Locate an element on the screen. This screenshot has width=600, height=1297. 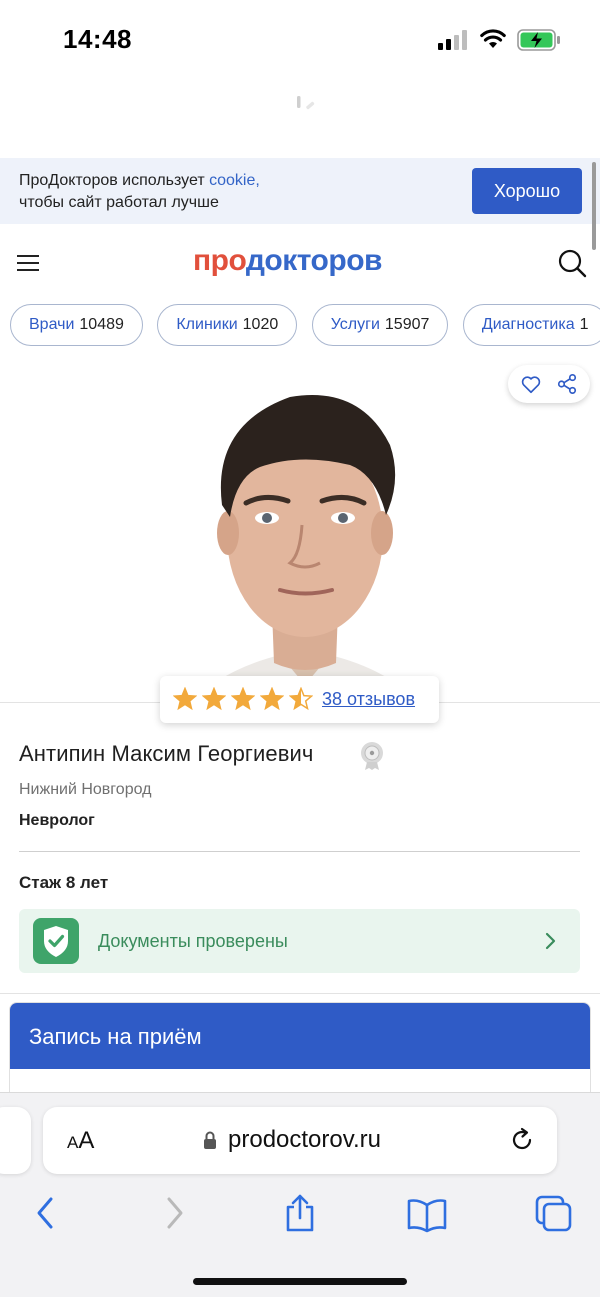
documents-verified-row: Документы проверены is located at coordinates (299, 941).